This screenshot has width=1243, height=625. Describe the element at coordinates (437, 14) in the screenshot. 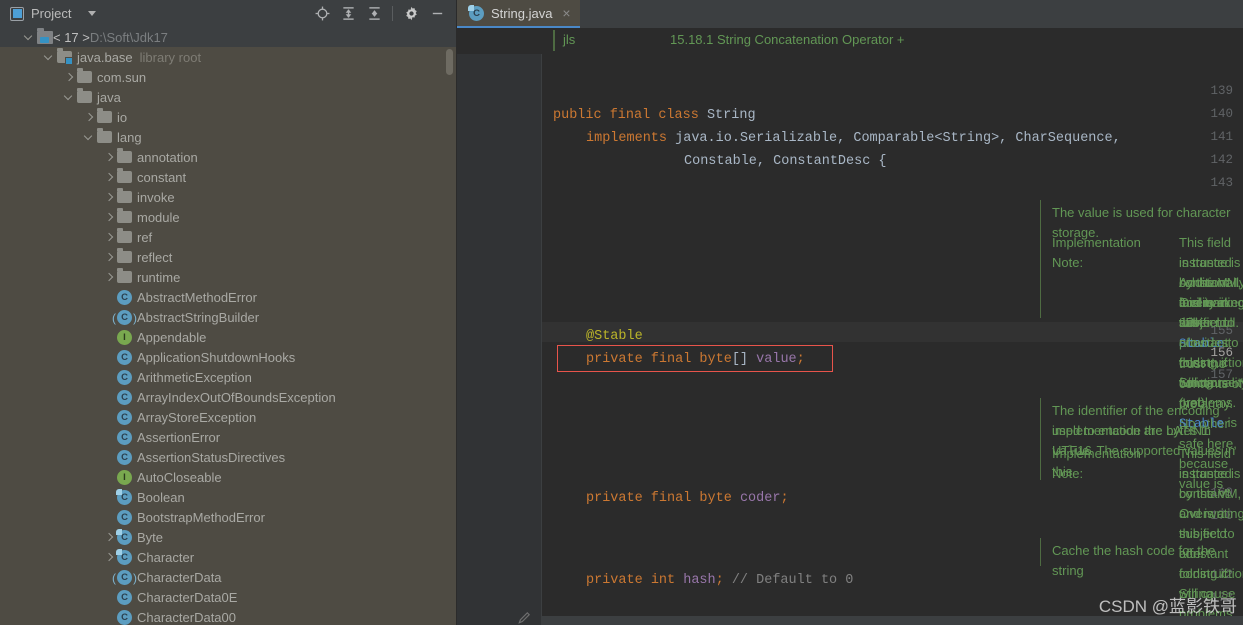

I see `minimize-icon` at that location.